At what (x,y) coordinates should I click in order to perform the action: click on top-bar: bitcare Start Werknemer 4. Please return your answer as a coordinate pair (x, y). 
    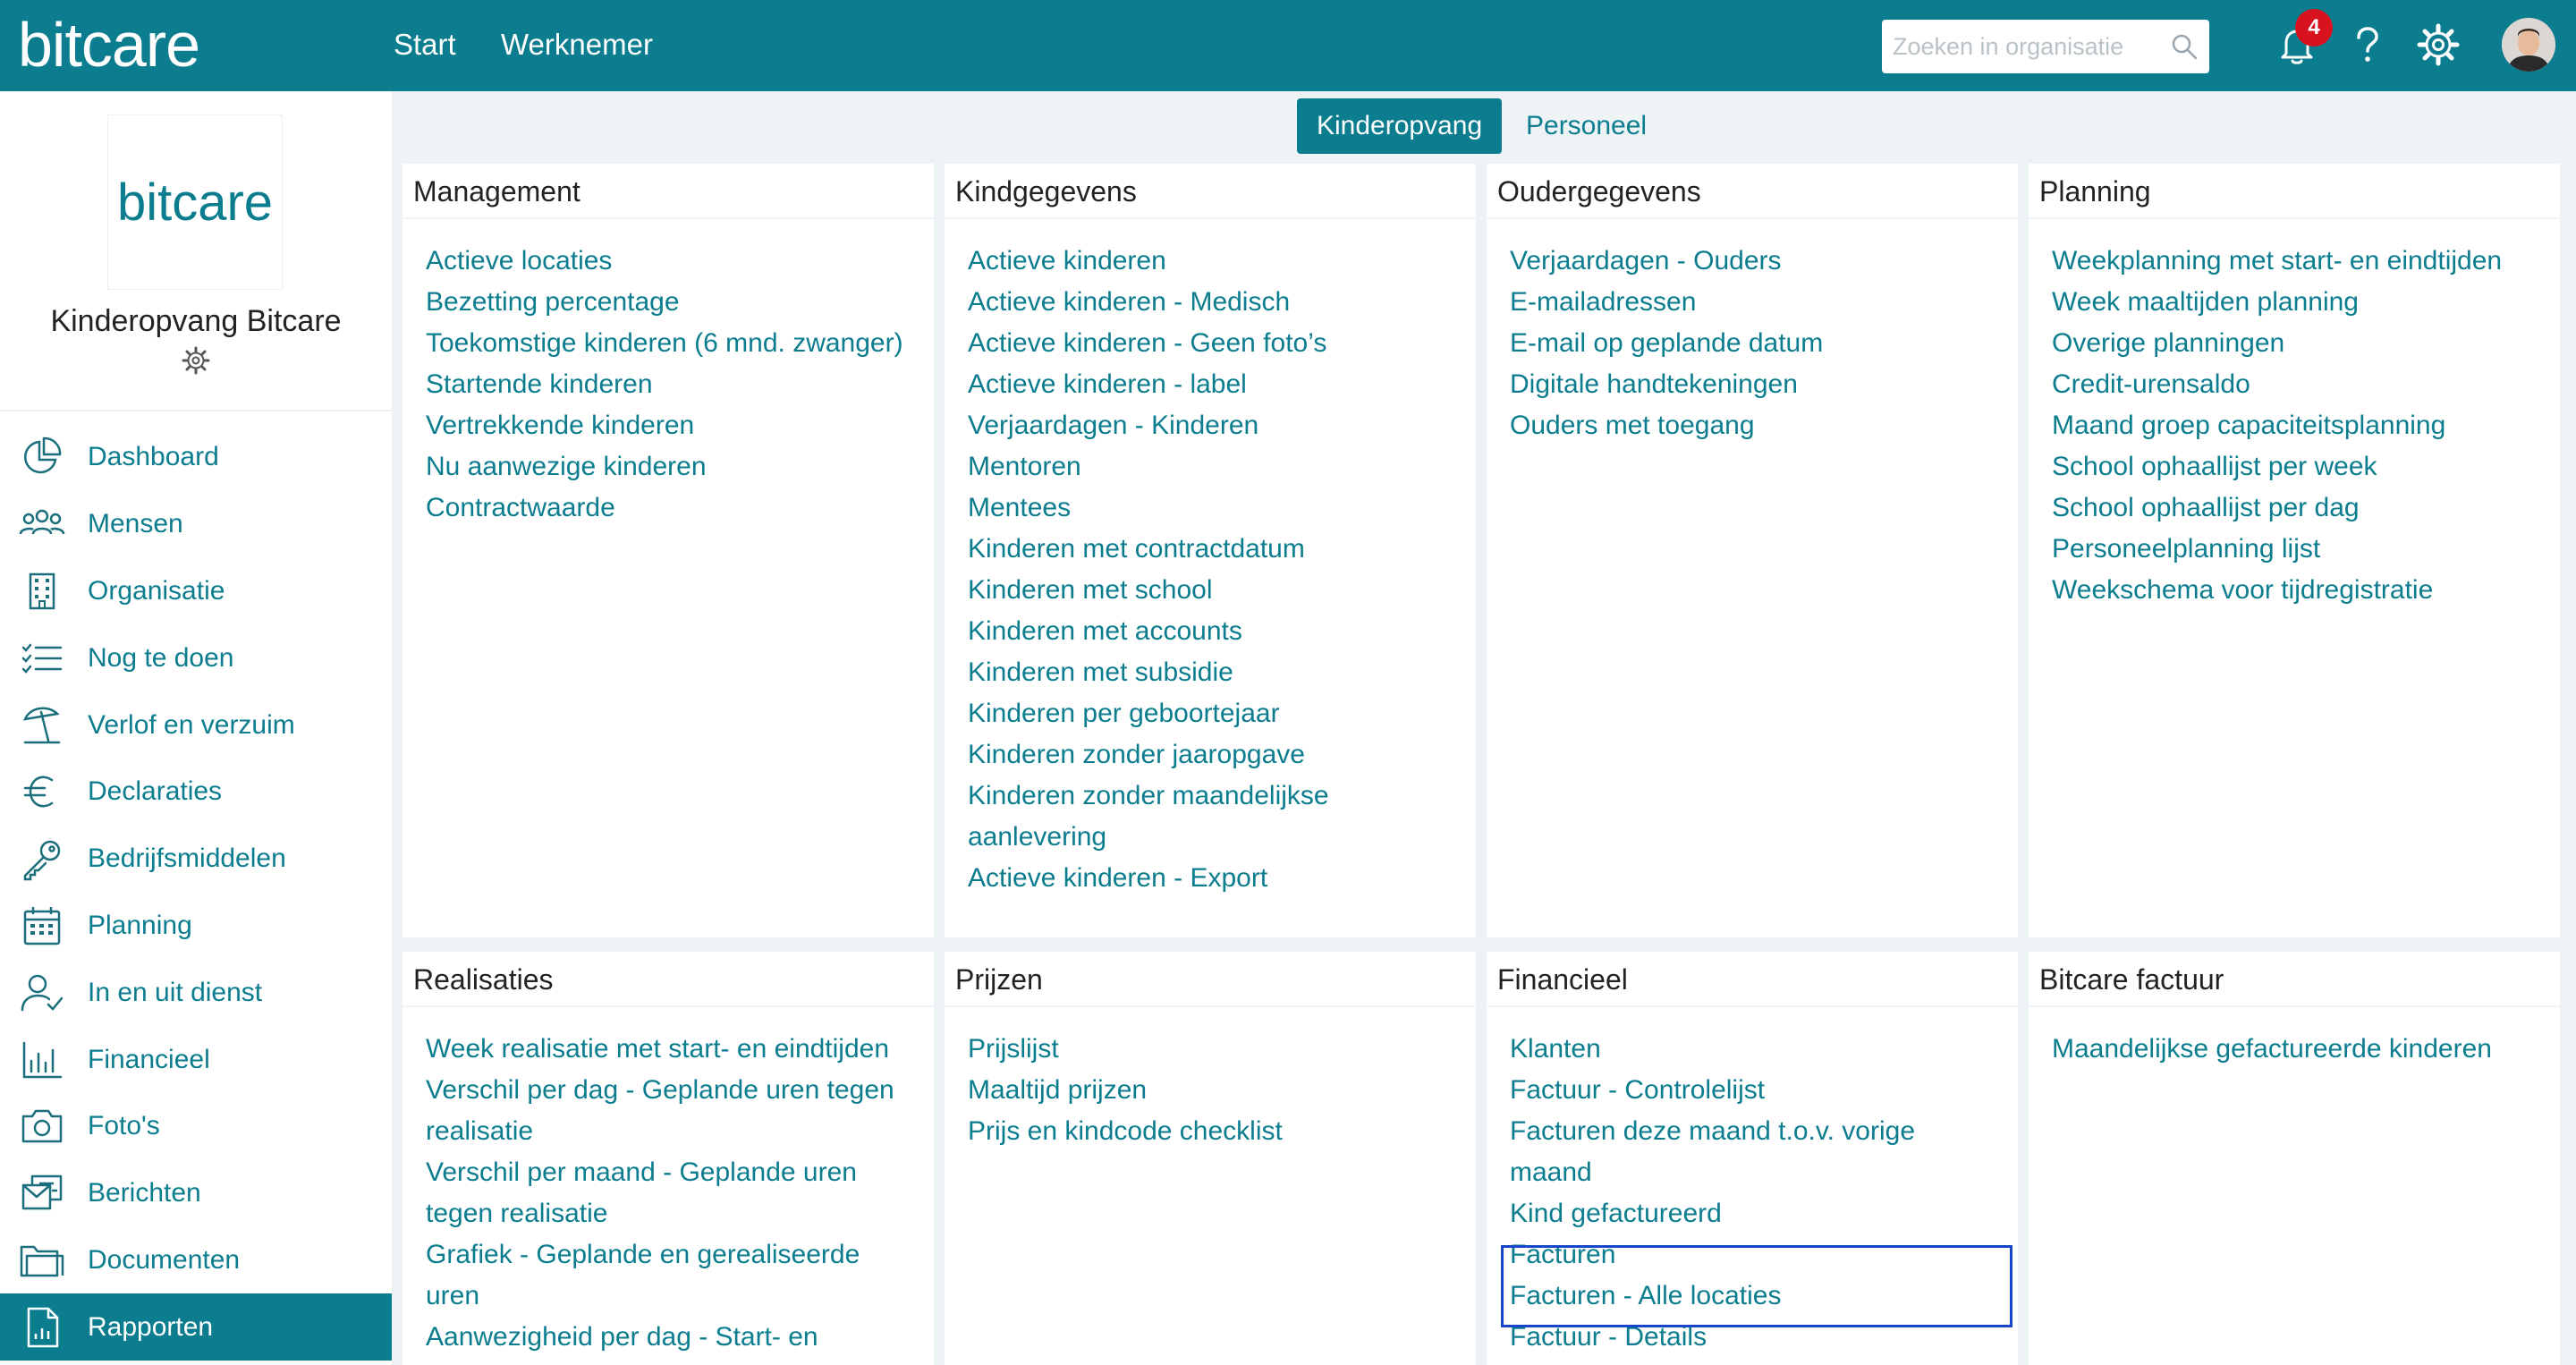
    Looking at the image, I should click on (1288, 45).